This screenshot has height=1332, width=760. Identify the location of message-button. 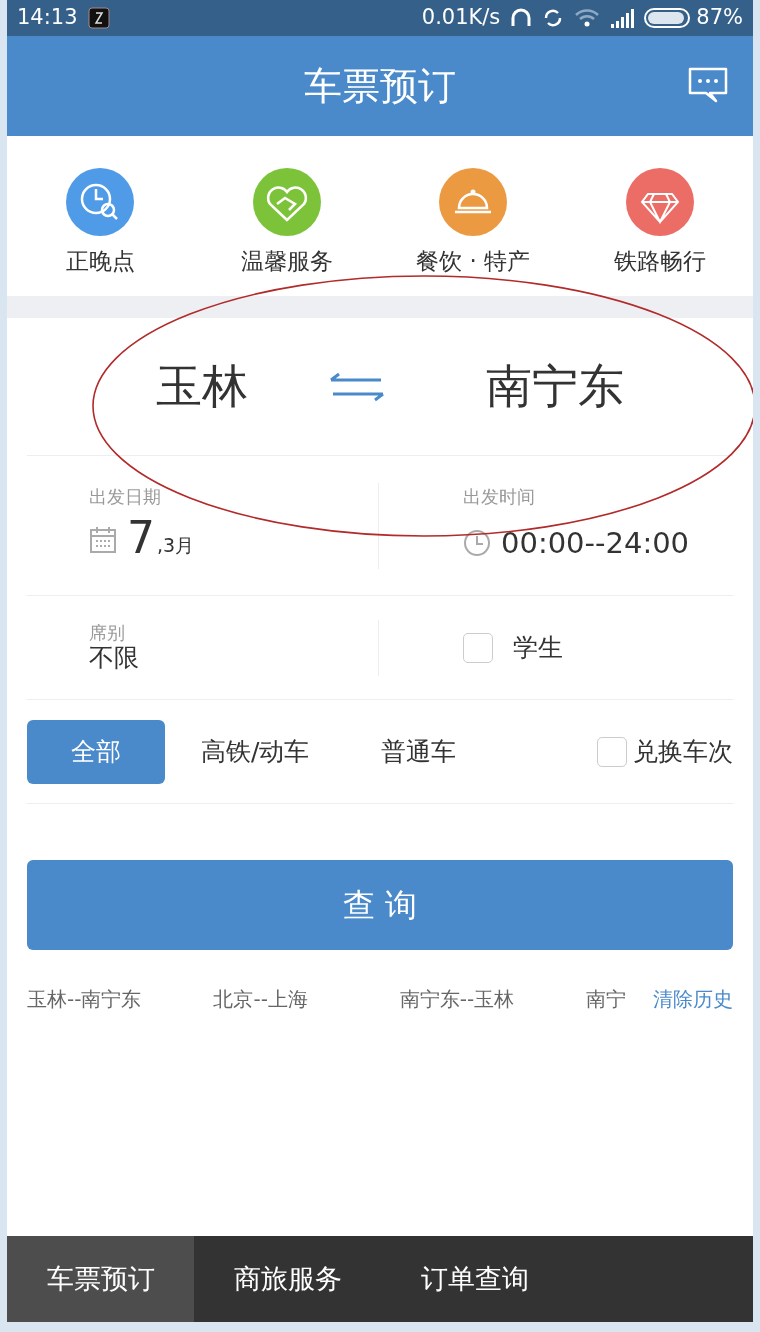
(708, 85).